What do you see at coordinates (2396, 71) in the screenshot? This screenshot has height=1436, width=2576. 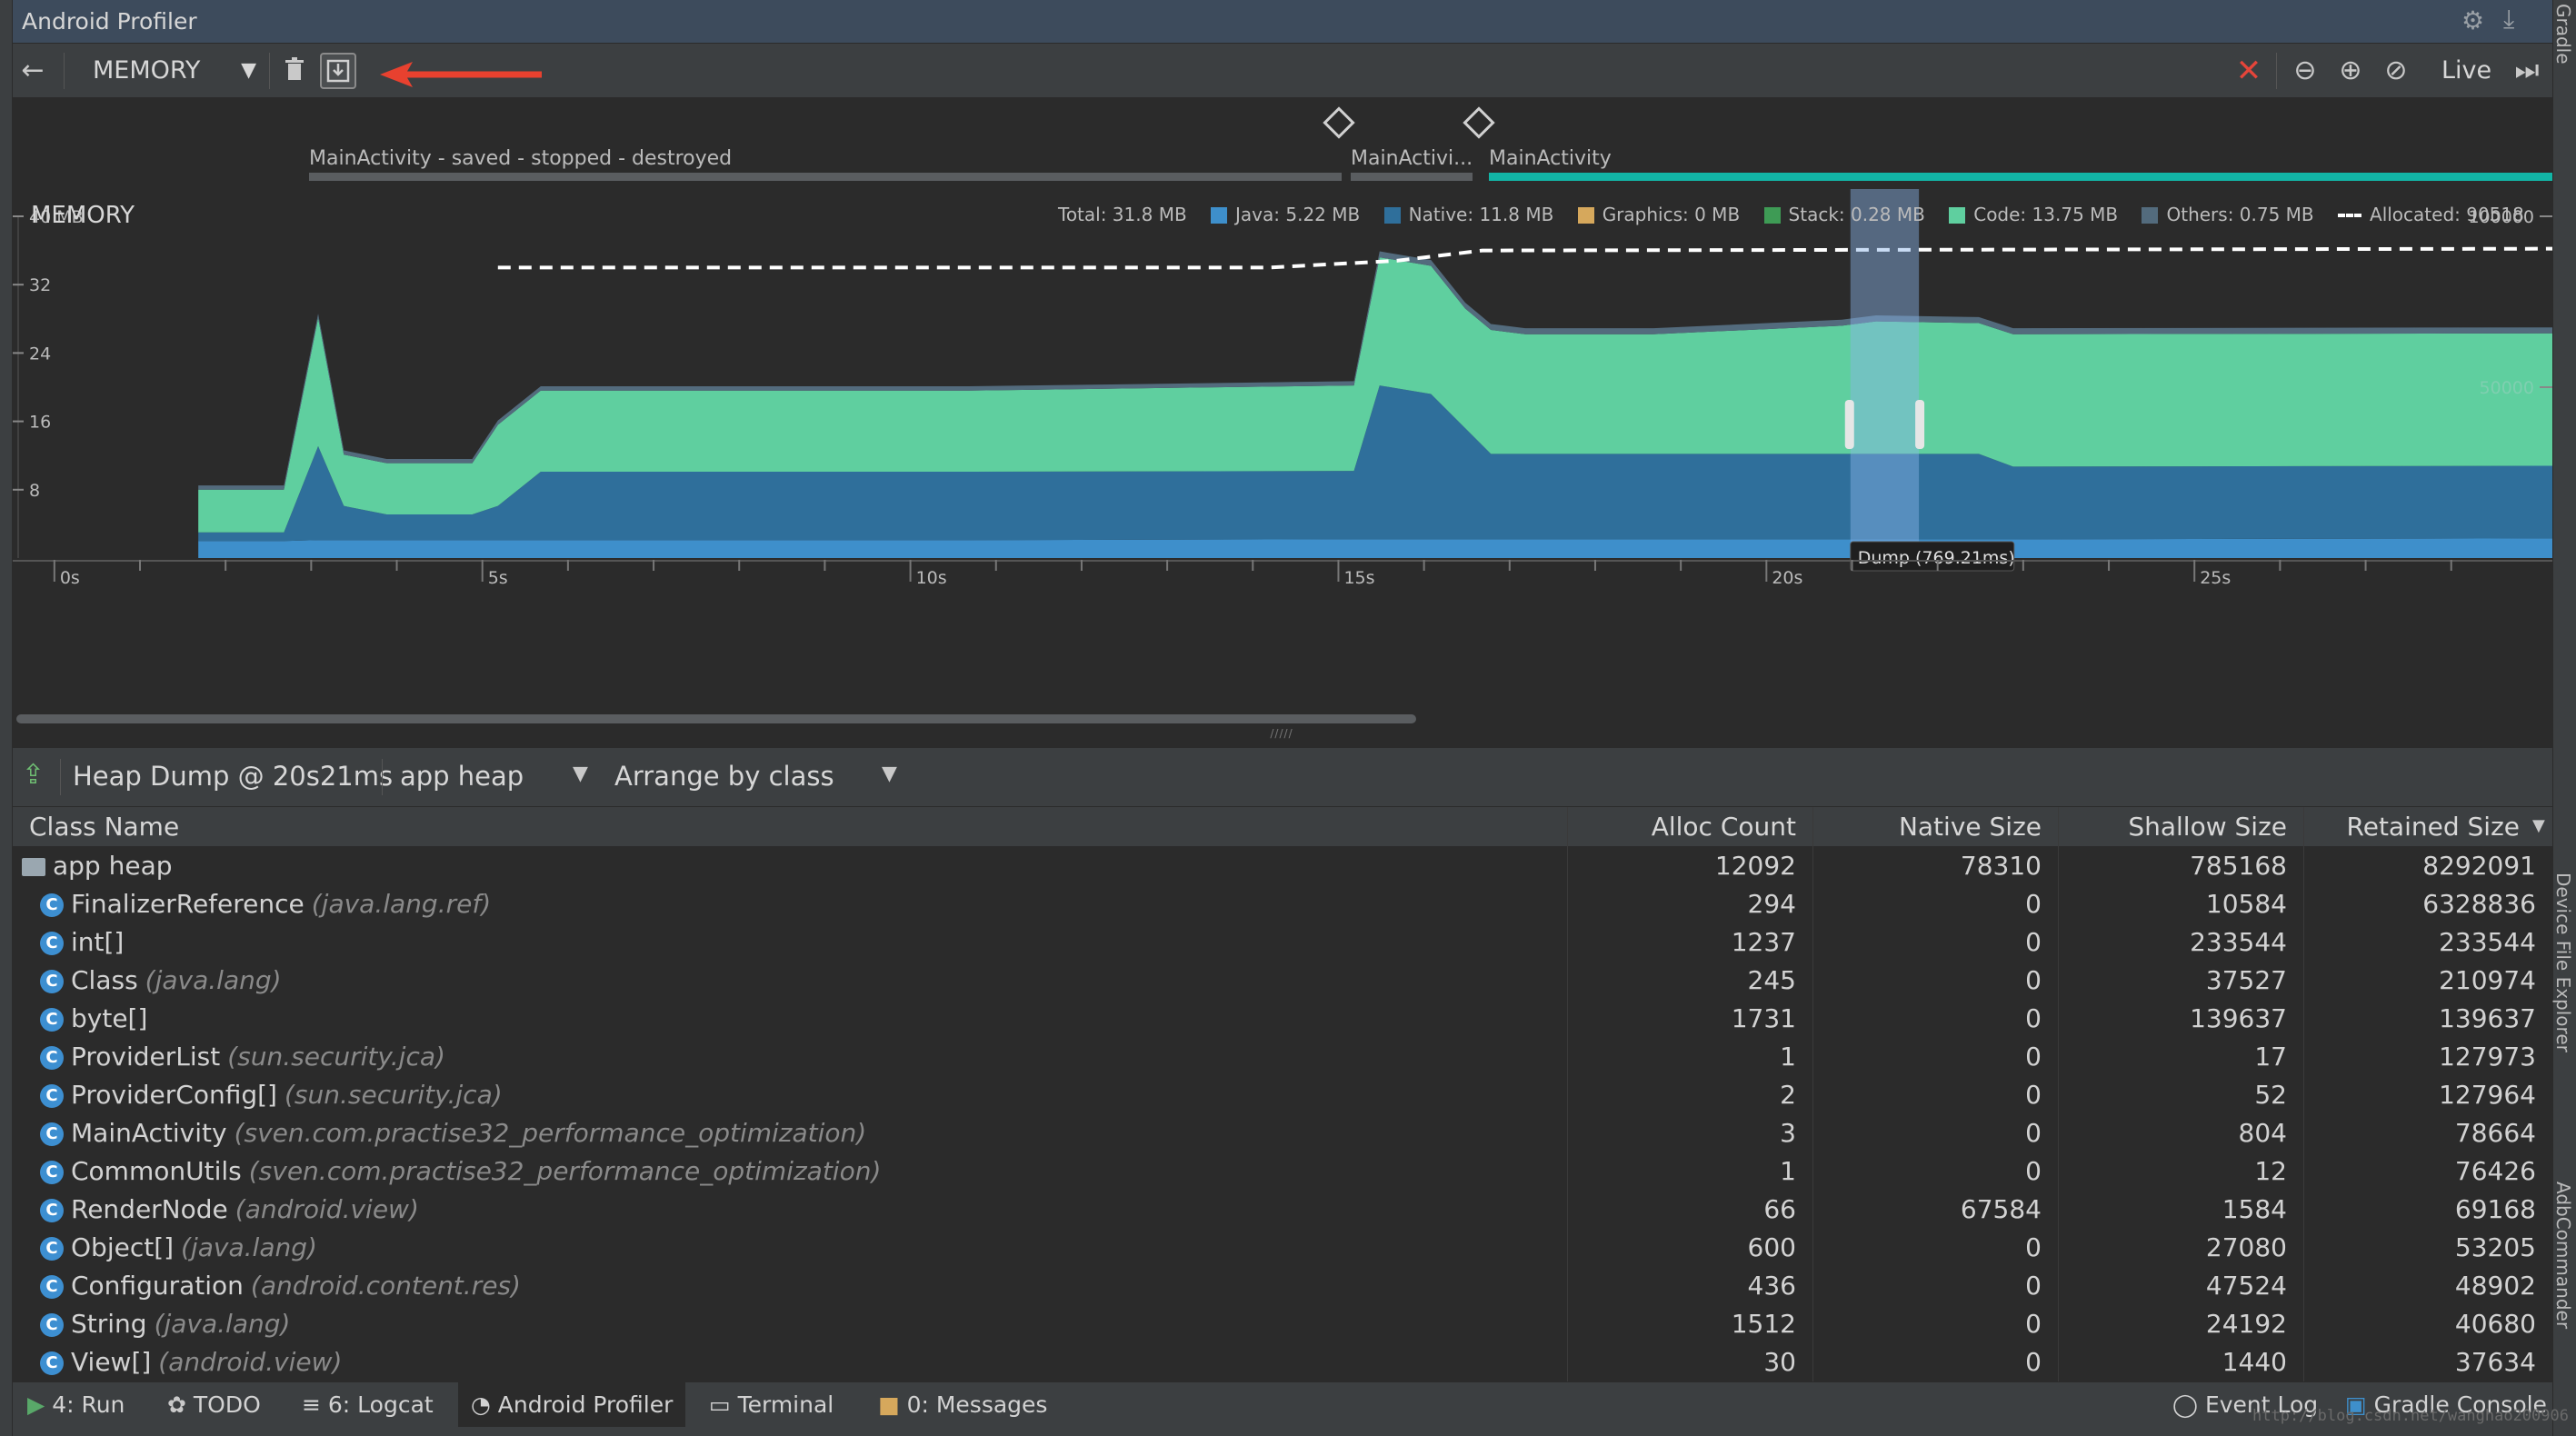 I see `reset-zoom-icon: ⊘` at bounding box center [2396, 71].